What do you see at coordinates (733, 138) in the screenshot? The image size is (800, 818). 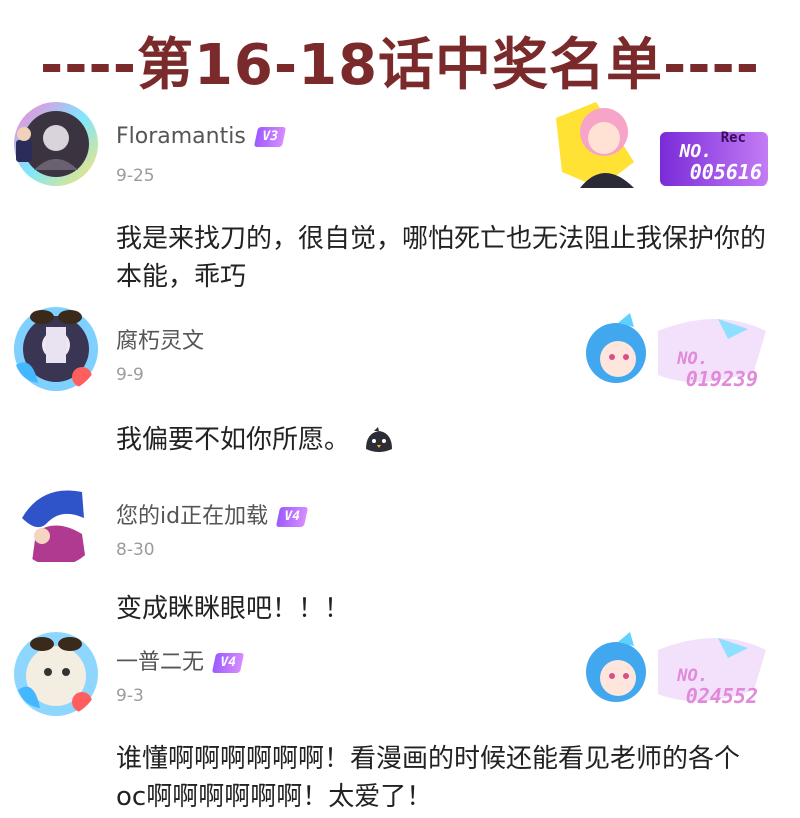 I see `badge-rec-text: Rec` at bounding box center [733, 138].